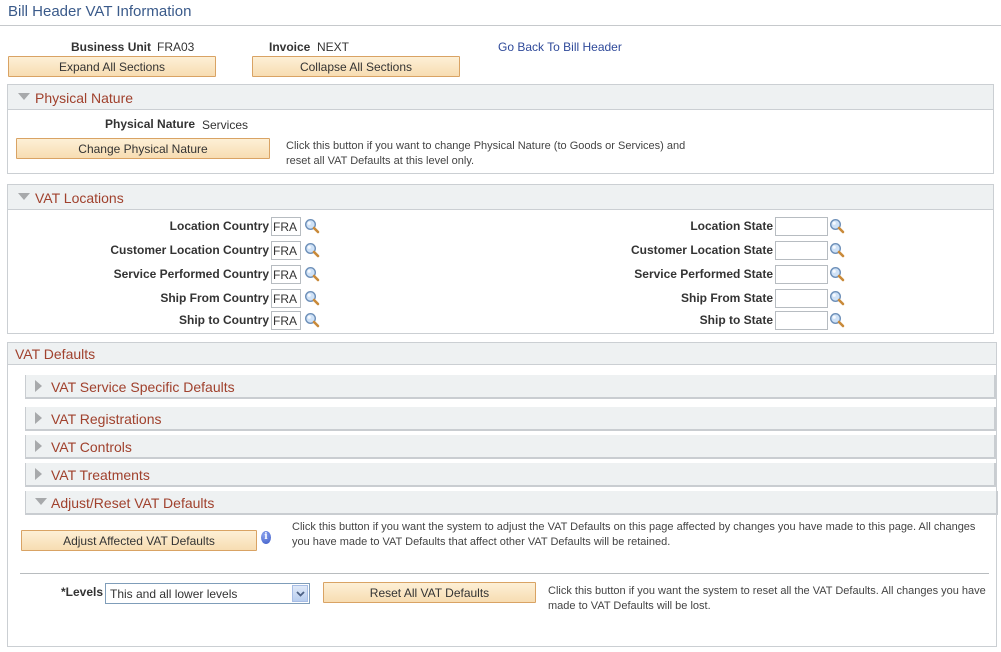  What do you see at coordinates (174, 594) in the screenshot?
I see `levels-selected-value: This and all lower levels` at bounding box center [174, 594].